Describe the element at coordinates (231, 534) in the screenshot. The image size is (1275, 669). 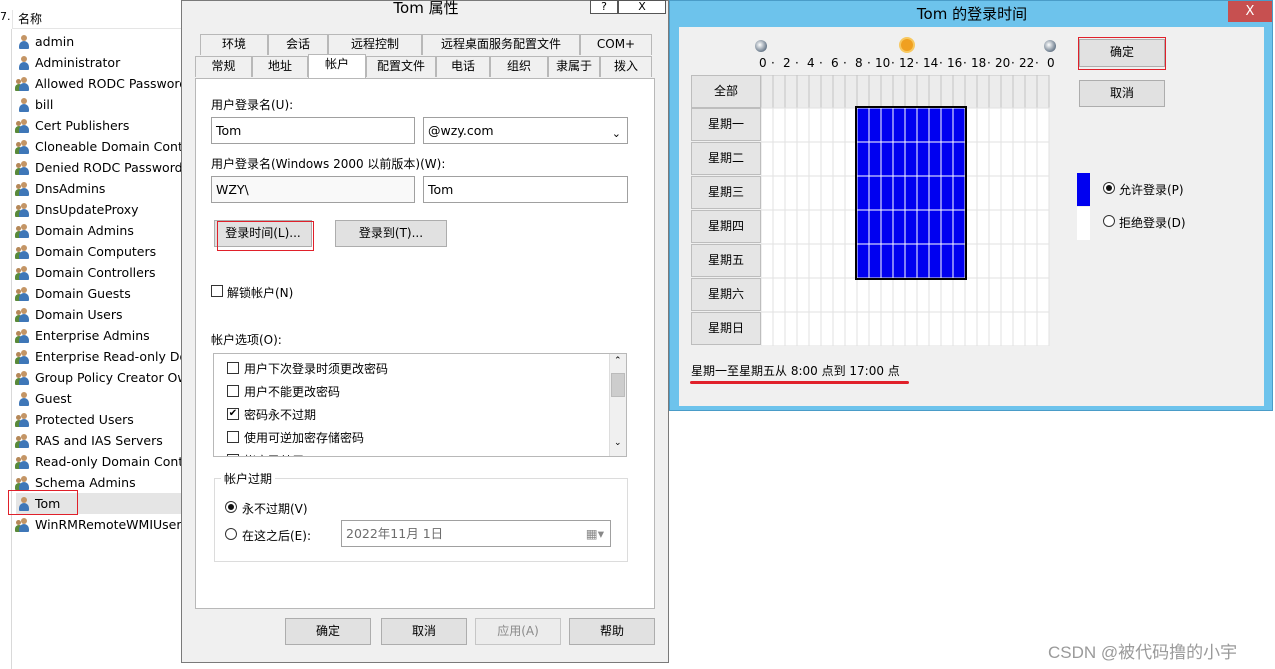
I see `end-of-radio` at that location.